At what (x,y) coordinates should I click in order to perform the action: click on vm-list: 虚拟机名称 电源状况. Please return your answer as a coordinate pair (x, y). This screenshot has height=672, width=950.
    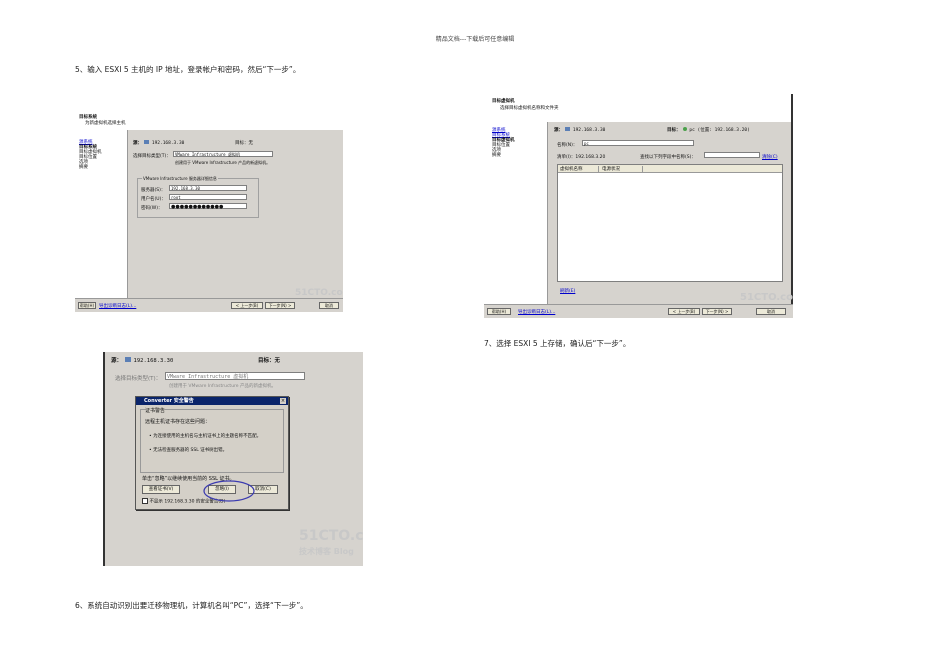
    Looking at the image, I should click on (670, 223).